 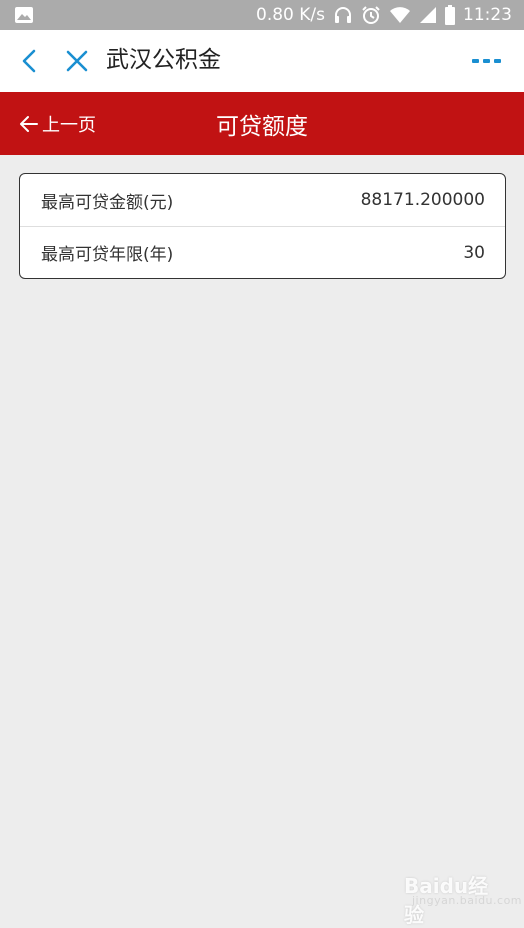 What do you see at coordinates (487, 61) in the screenshot?
I see `more-dots-icon` at bounding box center [487, 61].